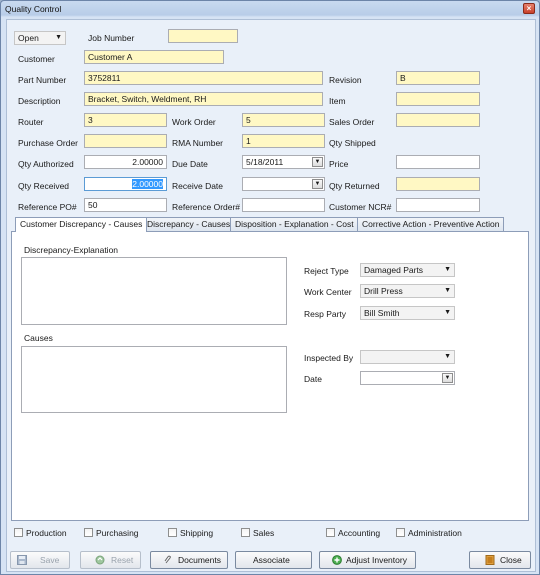 This screenshot has height=575, width=540. I want to click on associate-label: Associate, so click(271, 560).